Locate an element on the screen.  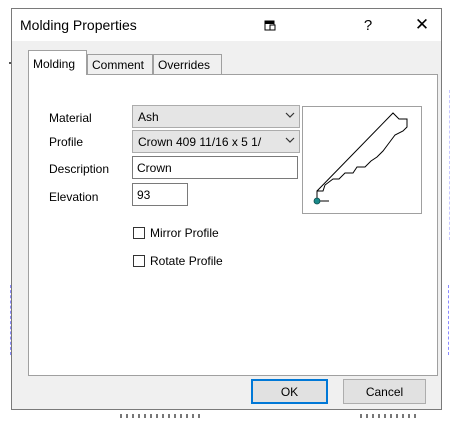
tab-molding: Molding is located at coordinates (57, 62).